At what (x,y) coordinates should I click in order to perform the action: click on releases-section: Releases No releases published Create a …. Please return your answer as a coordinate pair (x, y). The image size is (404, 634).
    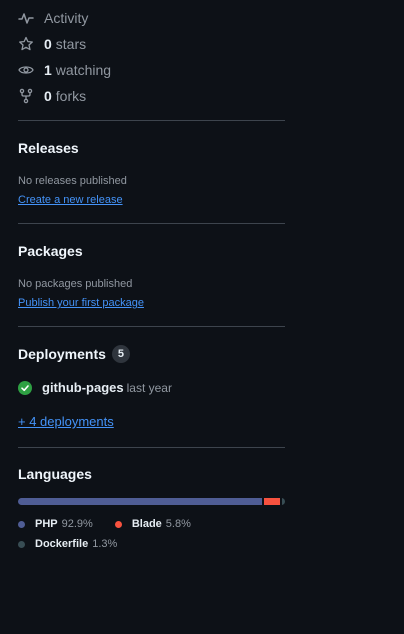
    Looking at the image, I should click on (151, 172).